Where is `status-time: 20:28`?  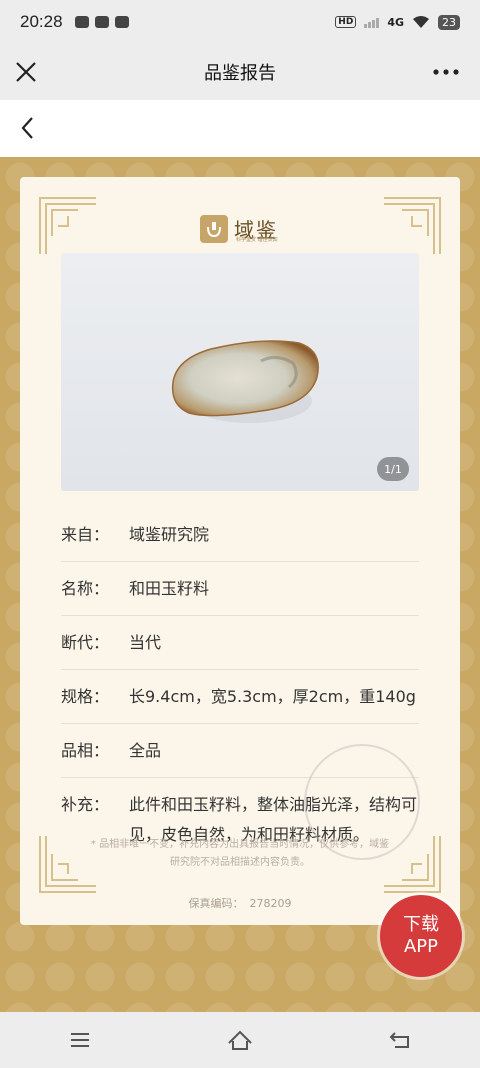
status-time: 20:28 is located at coordinates (41, 21).